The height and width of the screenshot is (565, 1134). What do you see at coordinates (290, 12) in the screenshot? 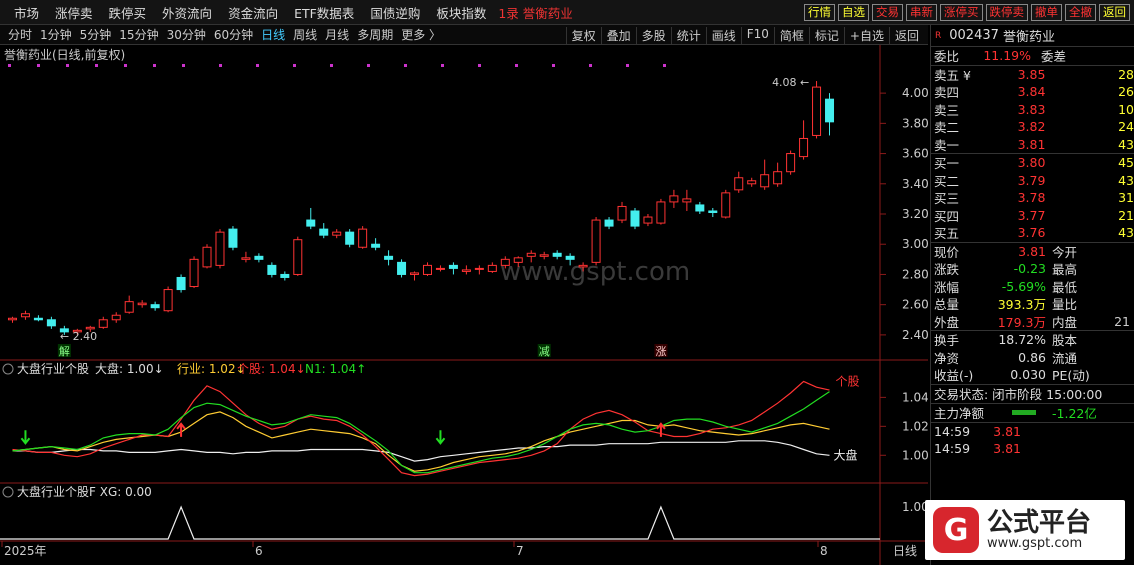
I see `main-nav: 市场 涨停卖 跌停买 外资流向 资金流向 ETF数据表 国债逆购 板块指数 1录 誉衡药业` at bounding box center [290, 12].